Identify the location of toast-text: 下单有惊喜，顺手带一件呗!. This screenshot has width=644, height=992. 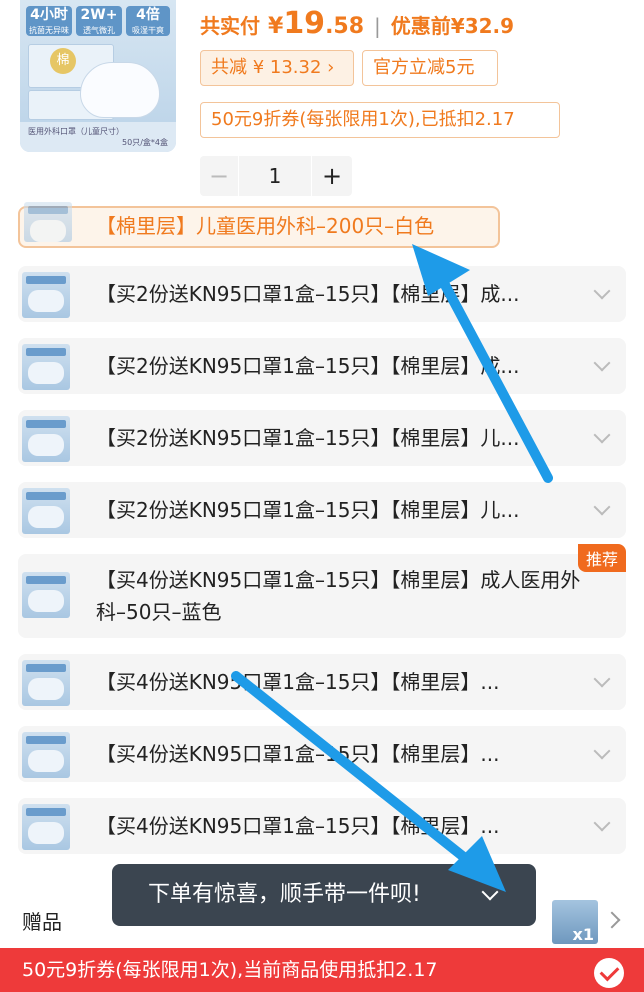
(284, 894).